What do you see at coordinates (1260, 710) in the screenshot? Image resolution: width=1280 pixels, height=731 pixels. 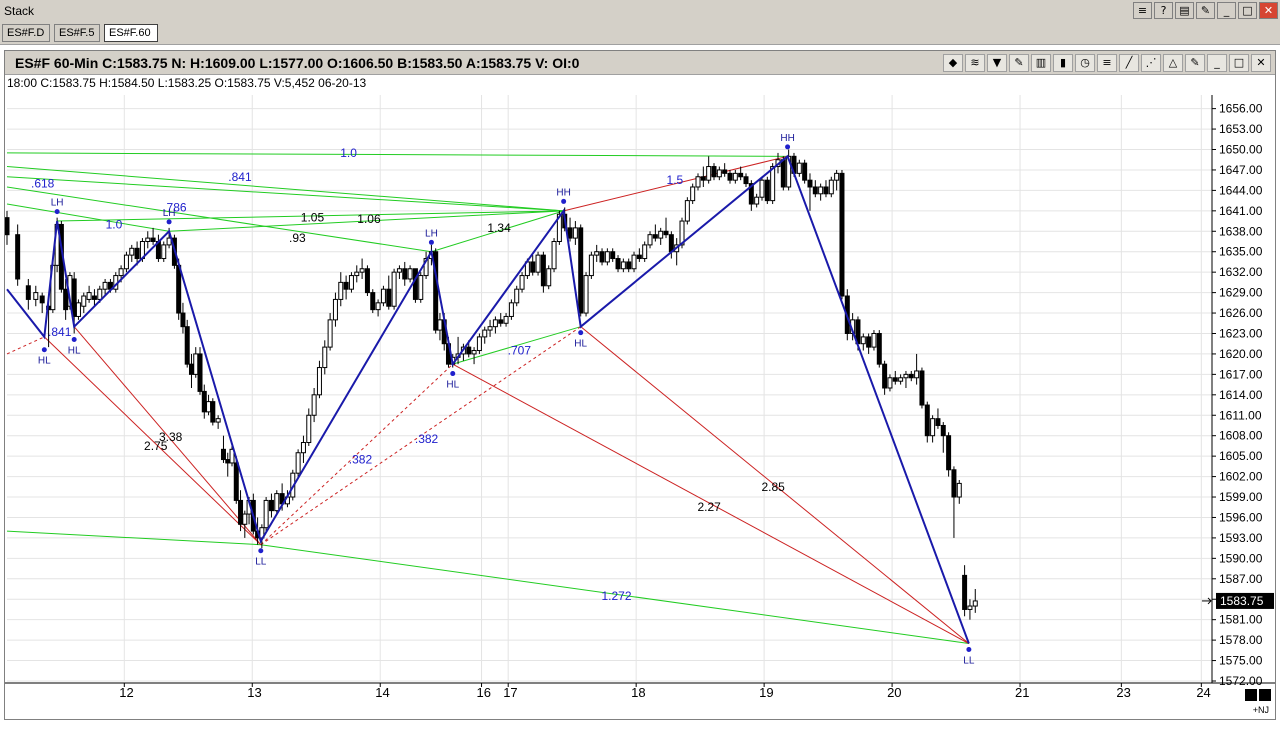 I see `session-marker: +NJ` at bounding box center [1260, 710].